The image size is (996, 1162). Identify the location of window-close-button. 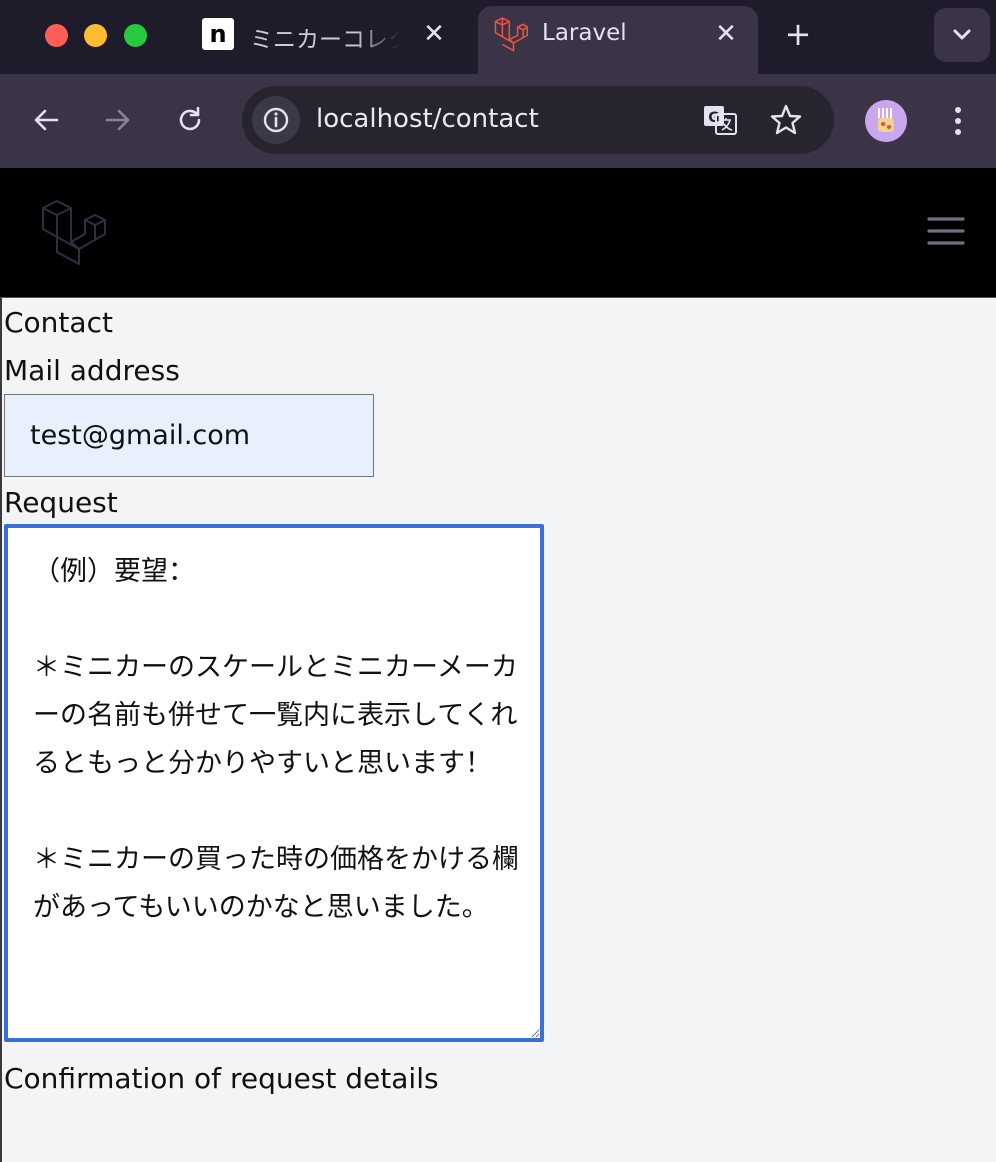
(56, 35).